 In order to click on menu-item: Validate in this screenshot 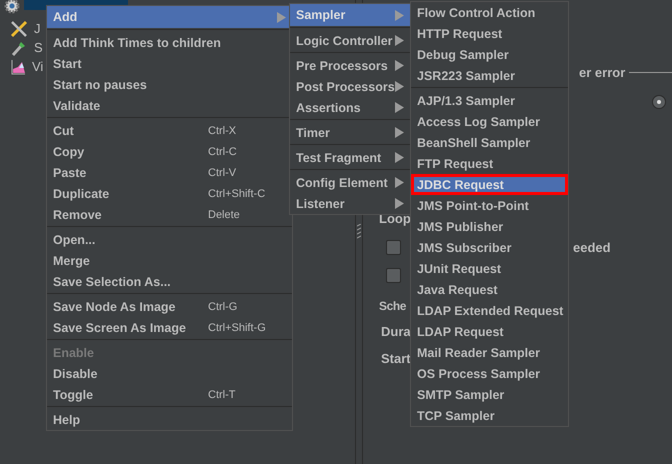, I will do `click(169, 105)`.